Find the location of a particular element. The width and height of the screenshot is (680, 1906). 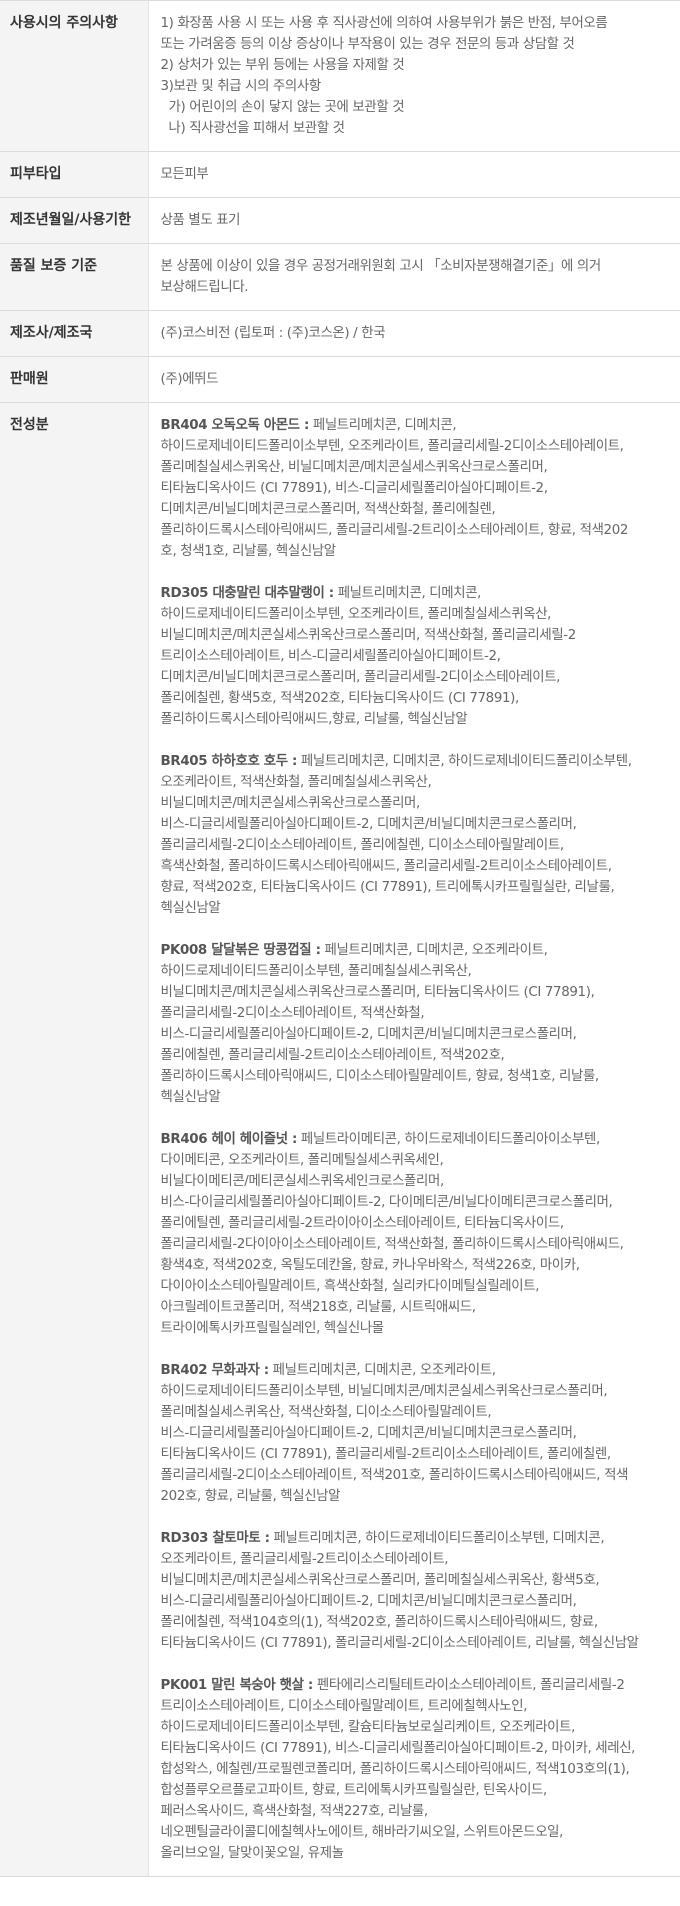

ingredient-line: 디메치콘/비닐디메치콘크로스폴리머, 적색산화철, 폴리에칠렌, is located at coordinates (328, 509).